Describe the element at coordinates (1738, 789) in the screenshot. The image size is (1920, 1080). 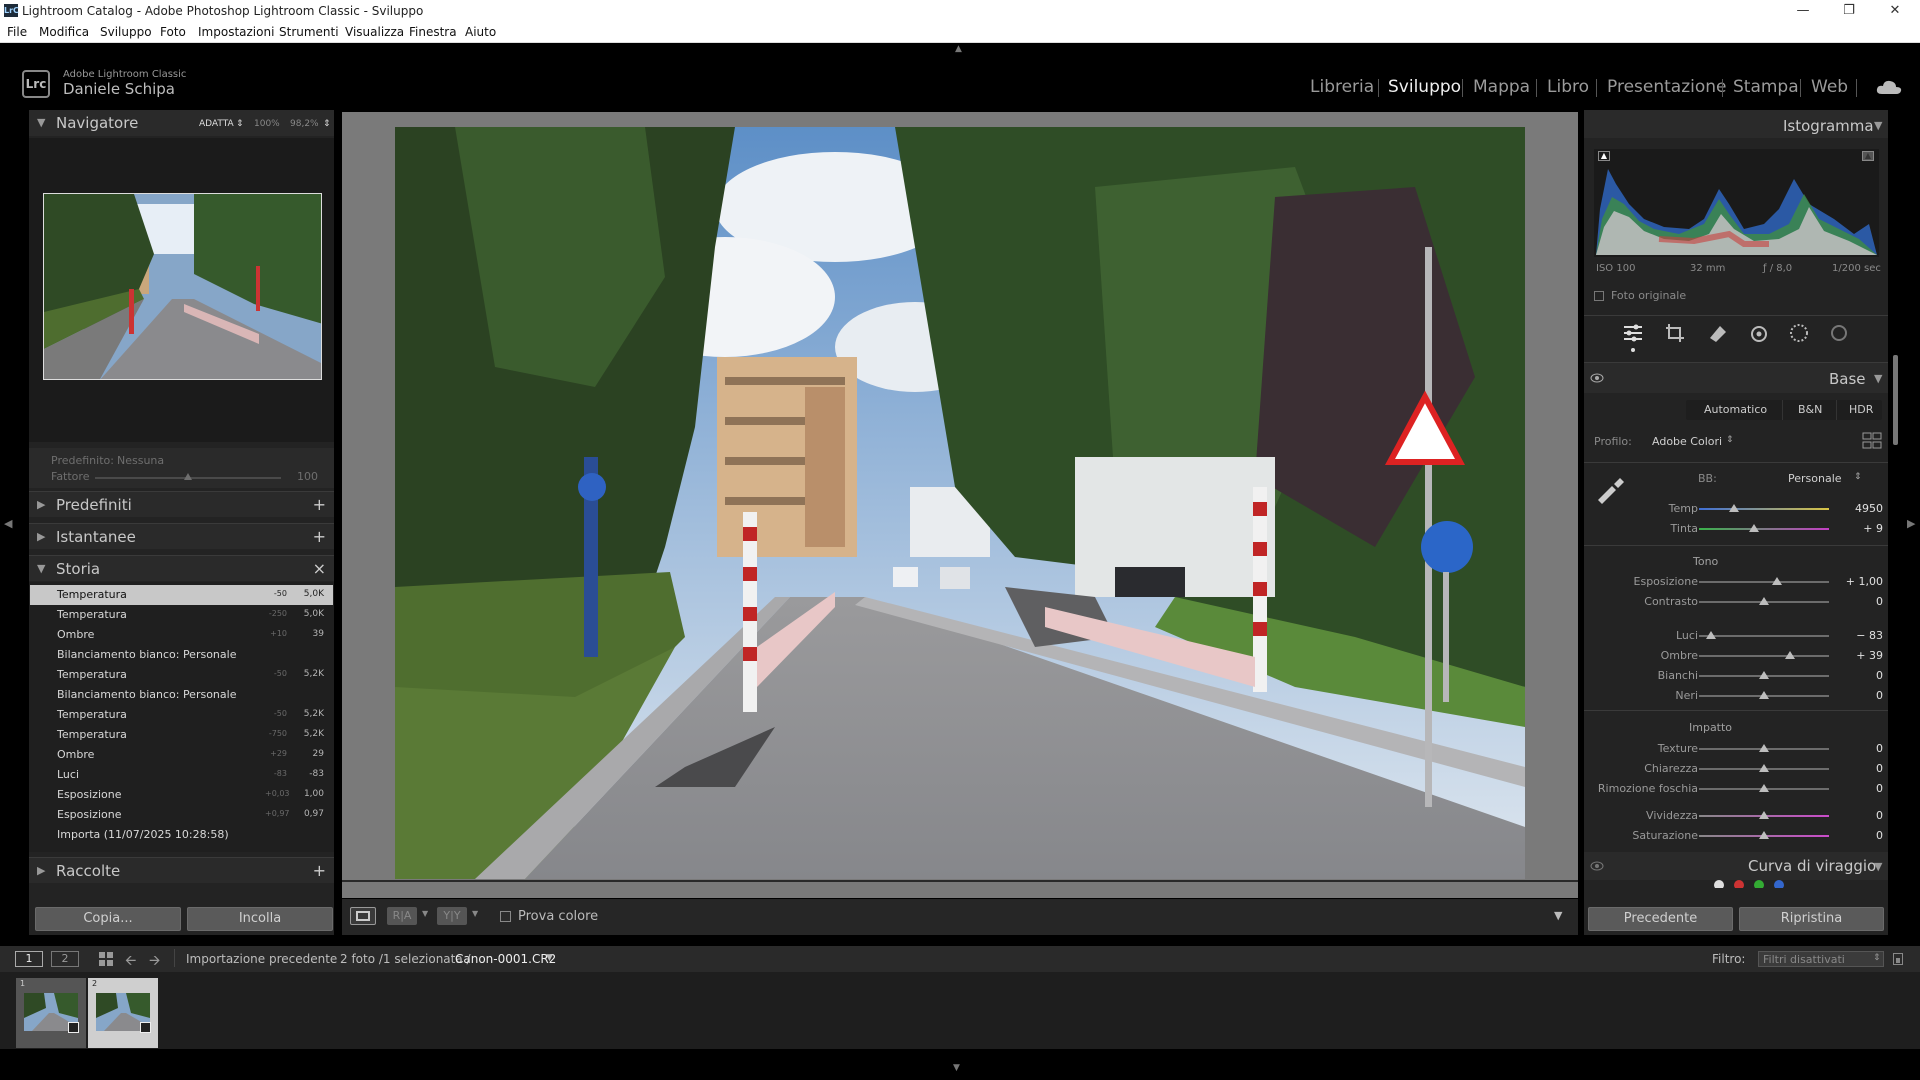
I see `dehaze-slider: Rimozione foschia 0` at that location.